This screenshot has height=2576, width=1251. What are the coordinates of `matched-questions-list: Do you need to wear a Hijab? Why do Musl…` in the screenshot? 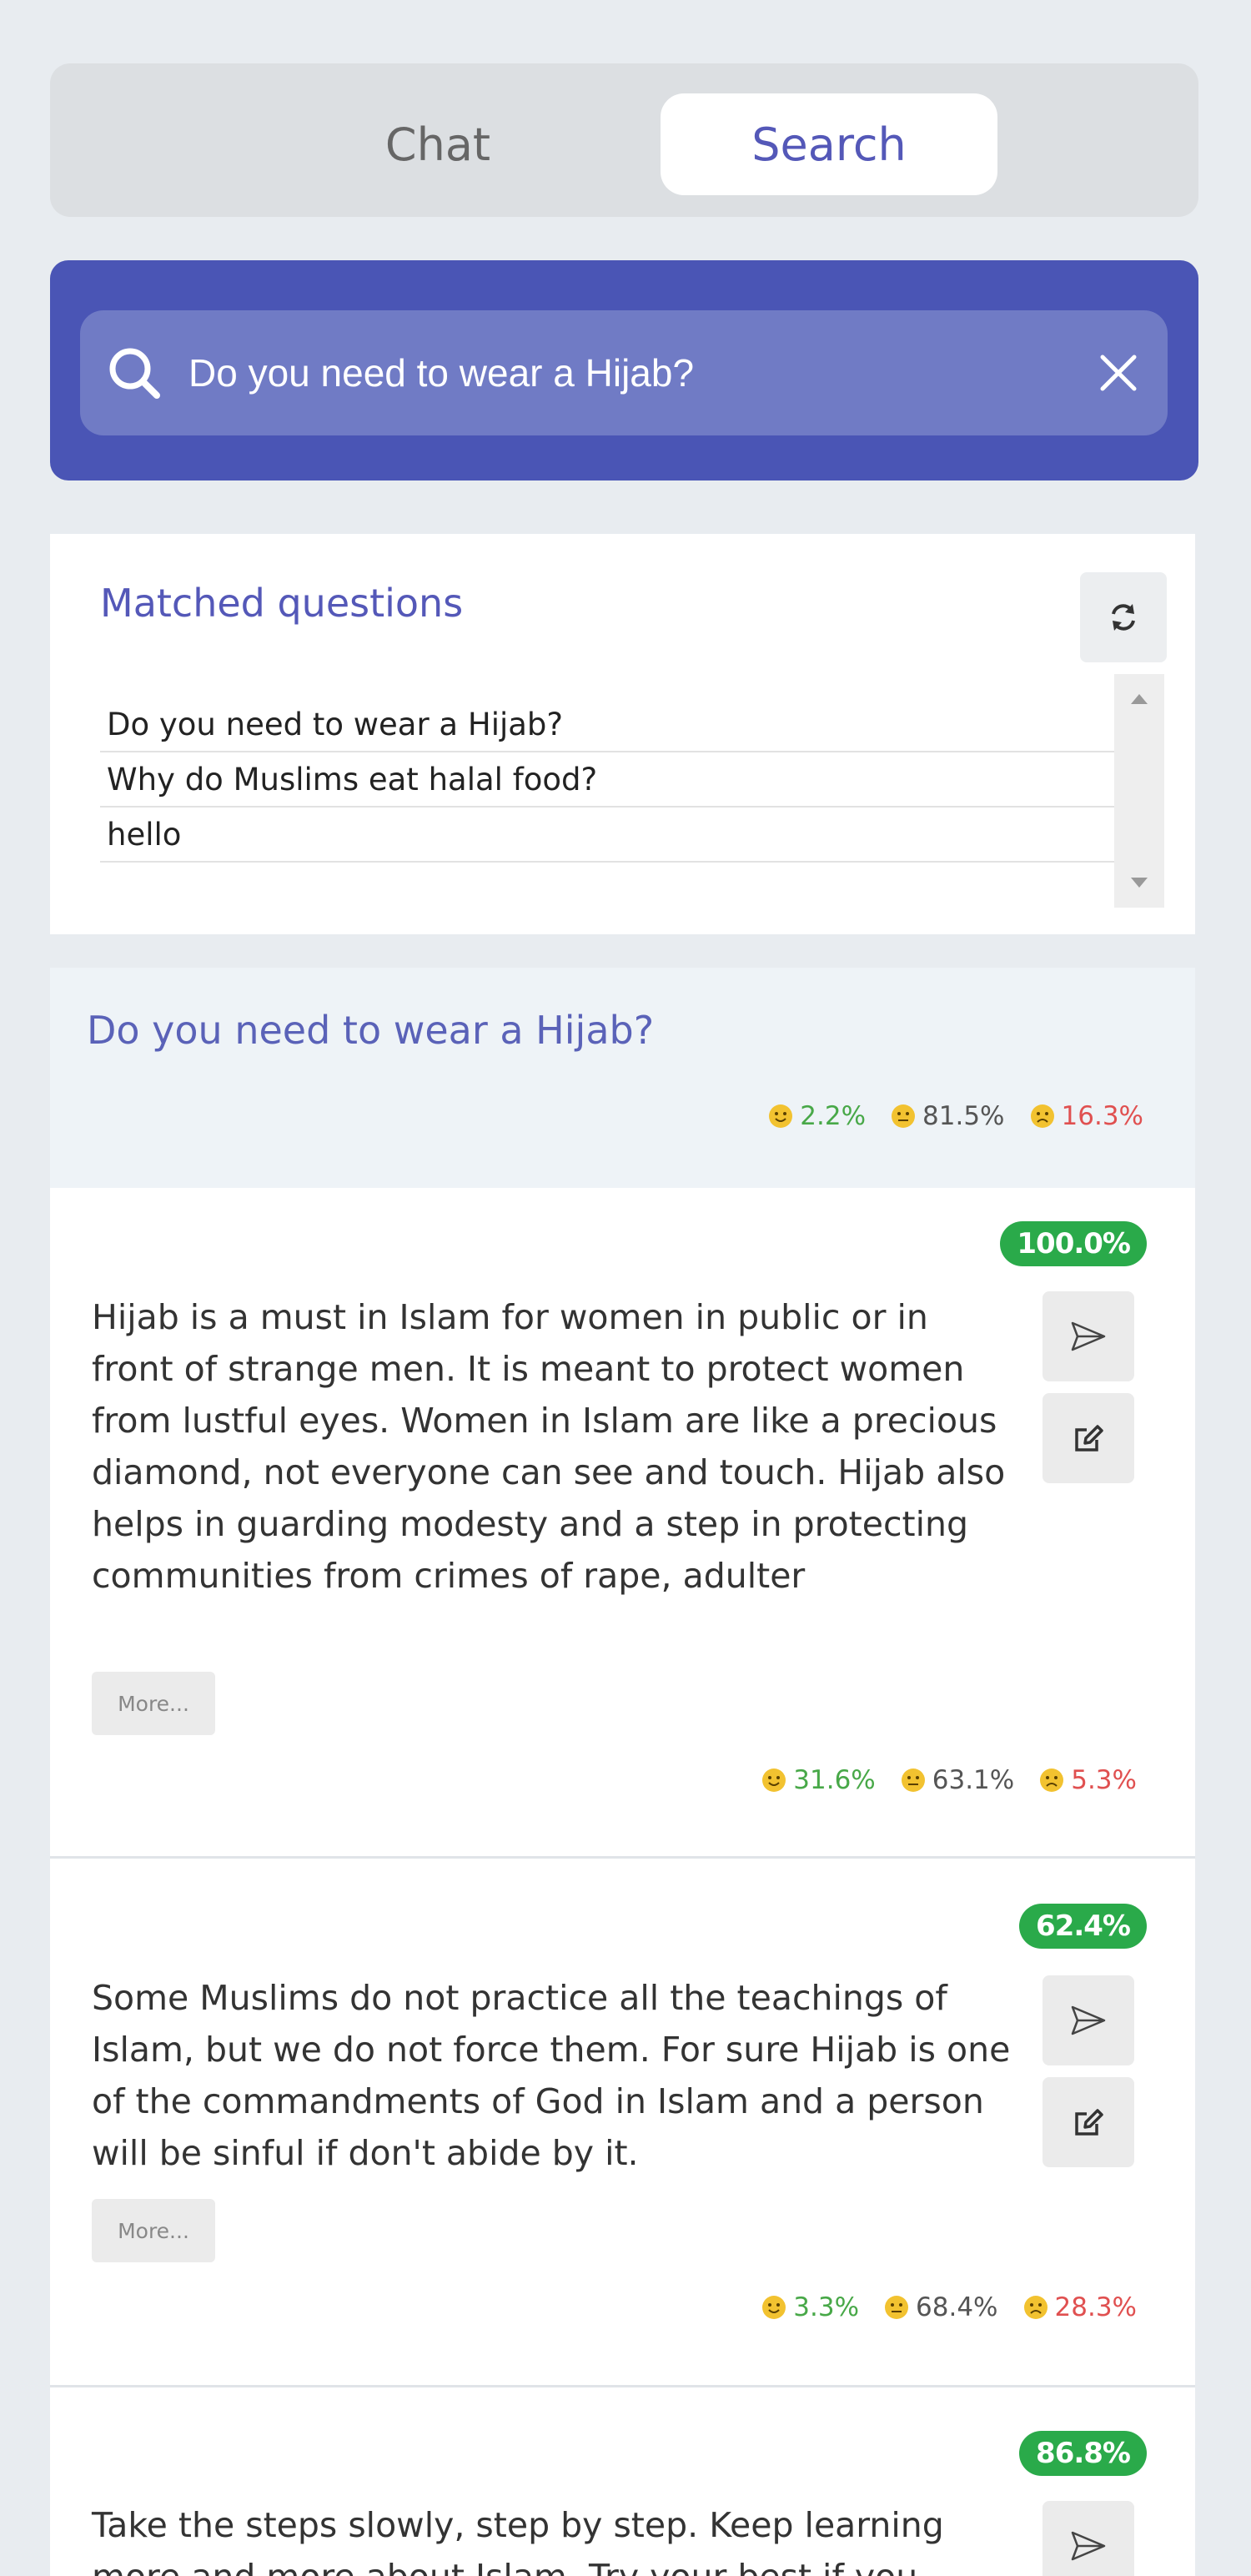 It's located at (617, 780).